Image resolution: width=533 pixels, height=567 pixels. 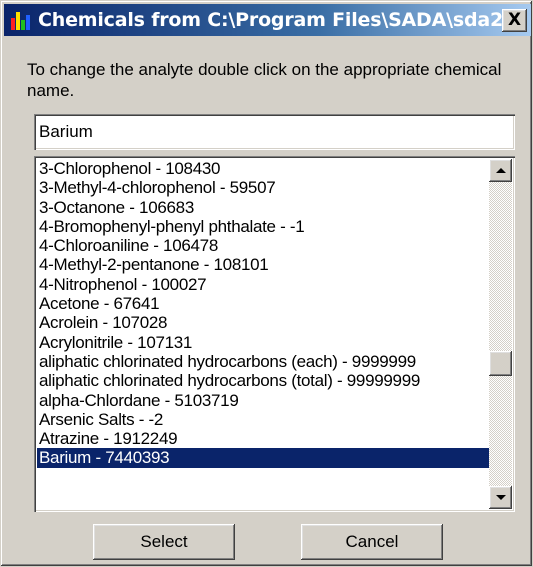 I want to click on scroll-down-button, so click(x=500, y=497).